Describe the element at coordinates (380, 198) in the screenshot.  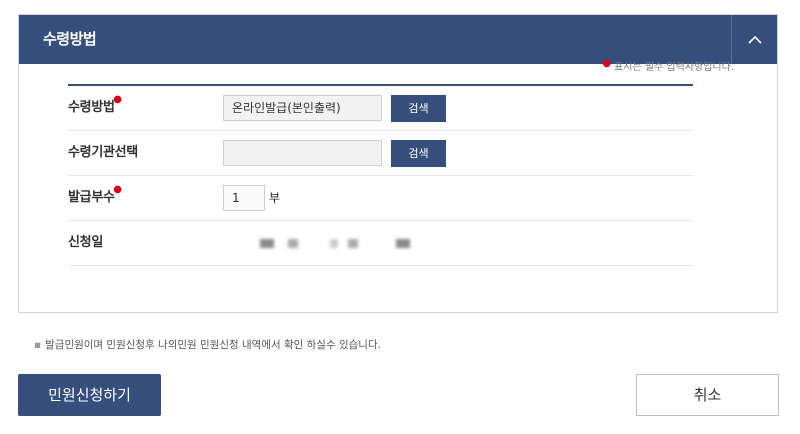
I see `row-copies: 발급부수 ● 1 부` at that location.